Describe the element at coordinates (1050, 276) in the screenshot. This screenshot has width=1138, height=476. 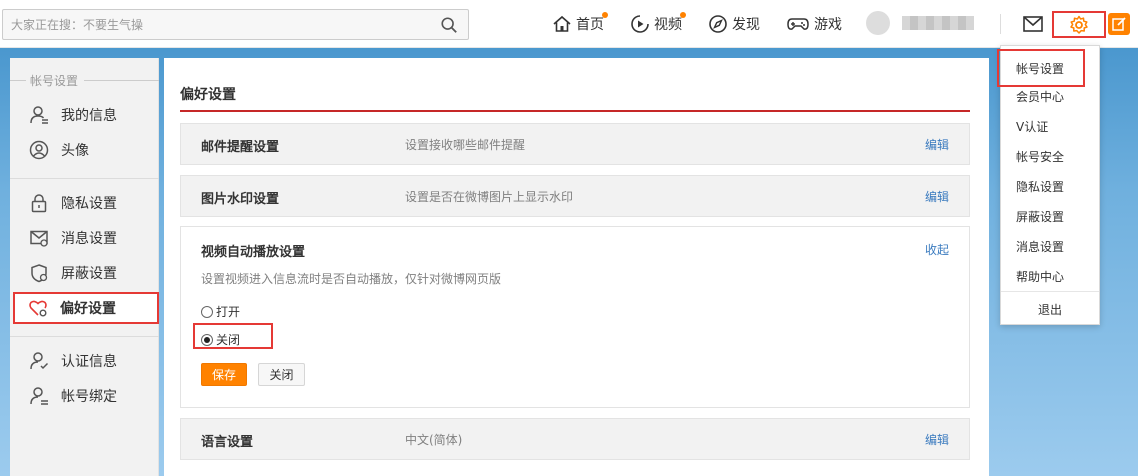
I see `menu-item-help: 帮助中心` at that location.